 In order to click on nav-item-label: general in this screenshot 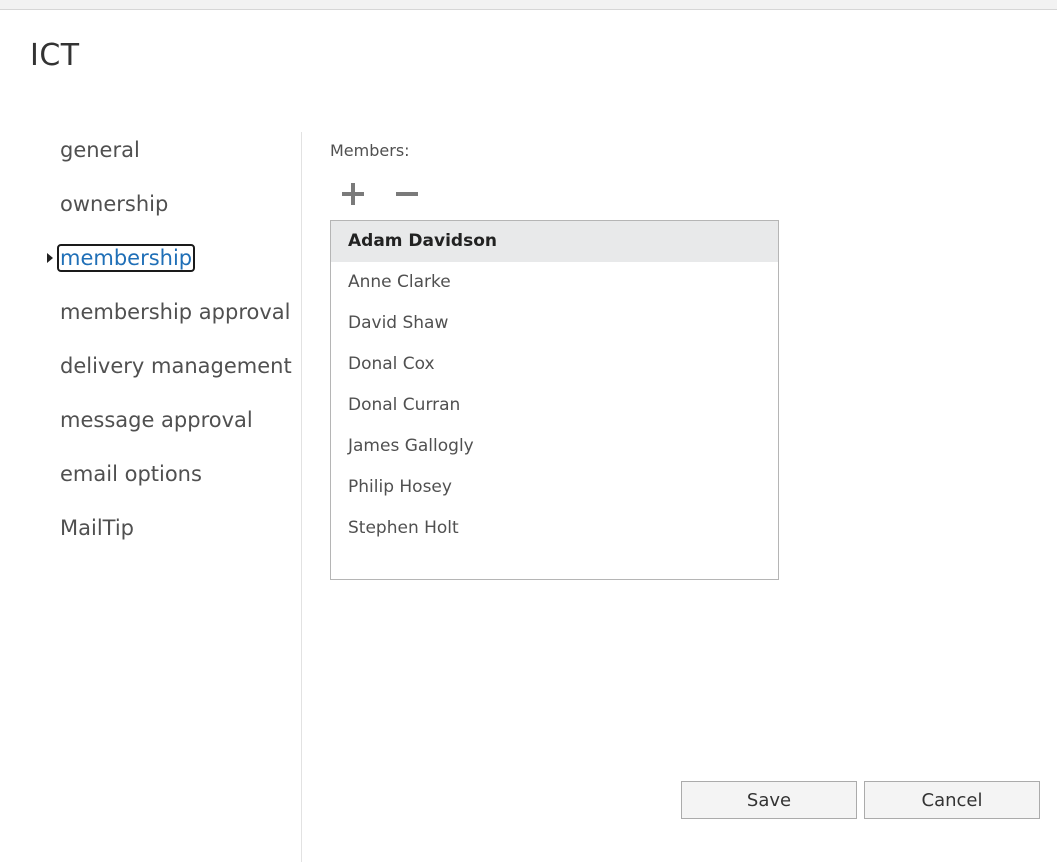, I will do `click(100, 150)`.